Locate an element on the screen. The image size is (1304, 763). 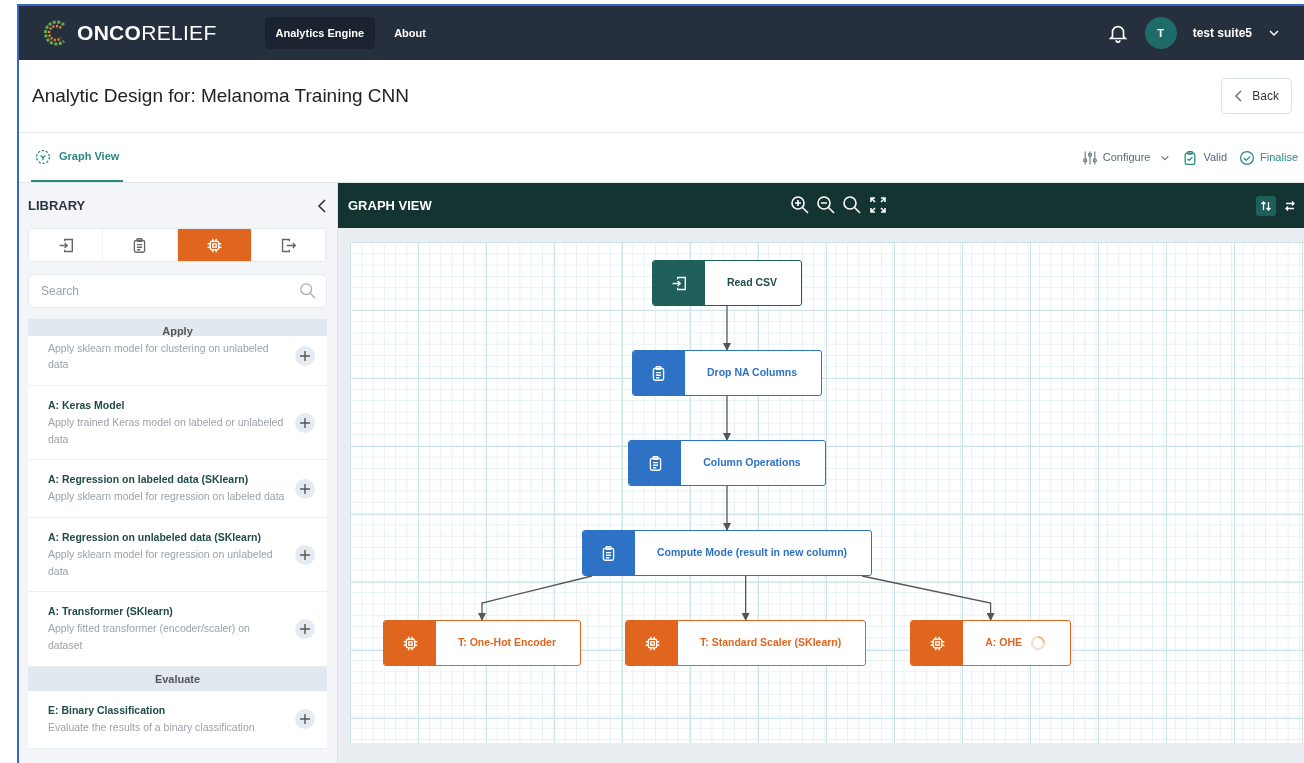
library-item: A: Keras Model Apply trained Keras model on labeled or unlabeled data is located at coordinates (177, 423).